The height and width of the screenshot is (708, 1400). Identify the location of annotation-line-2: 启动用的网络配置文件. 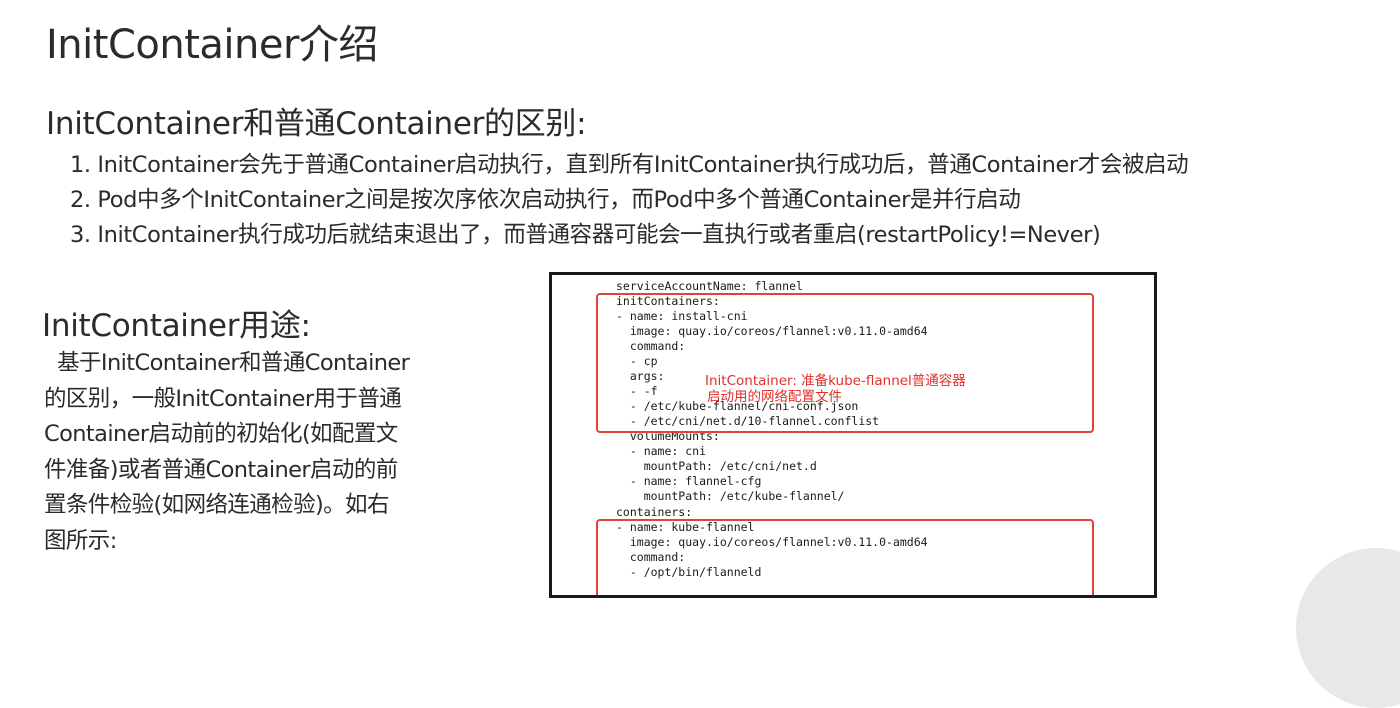
(774, 397).